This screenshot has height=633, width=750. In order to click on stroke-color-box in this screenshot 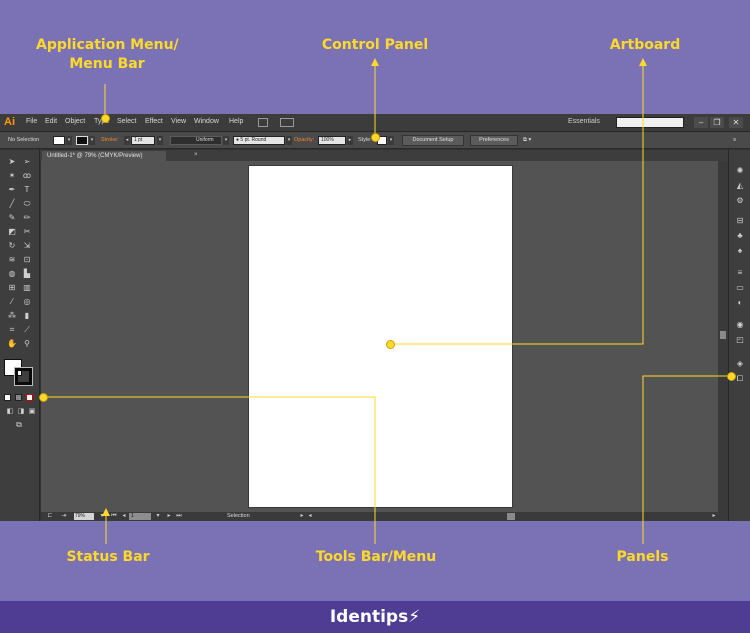, I will do `click(23, 376)`.